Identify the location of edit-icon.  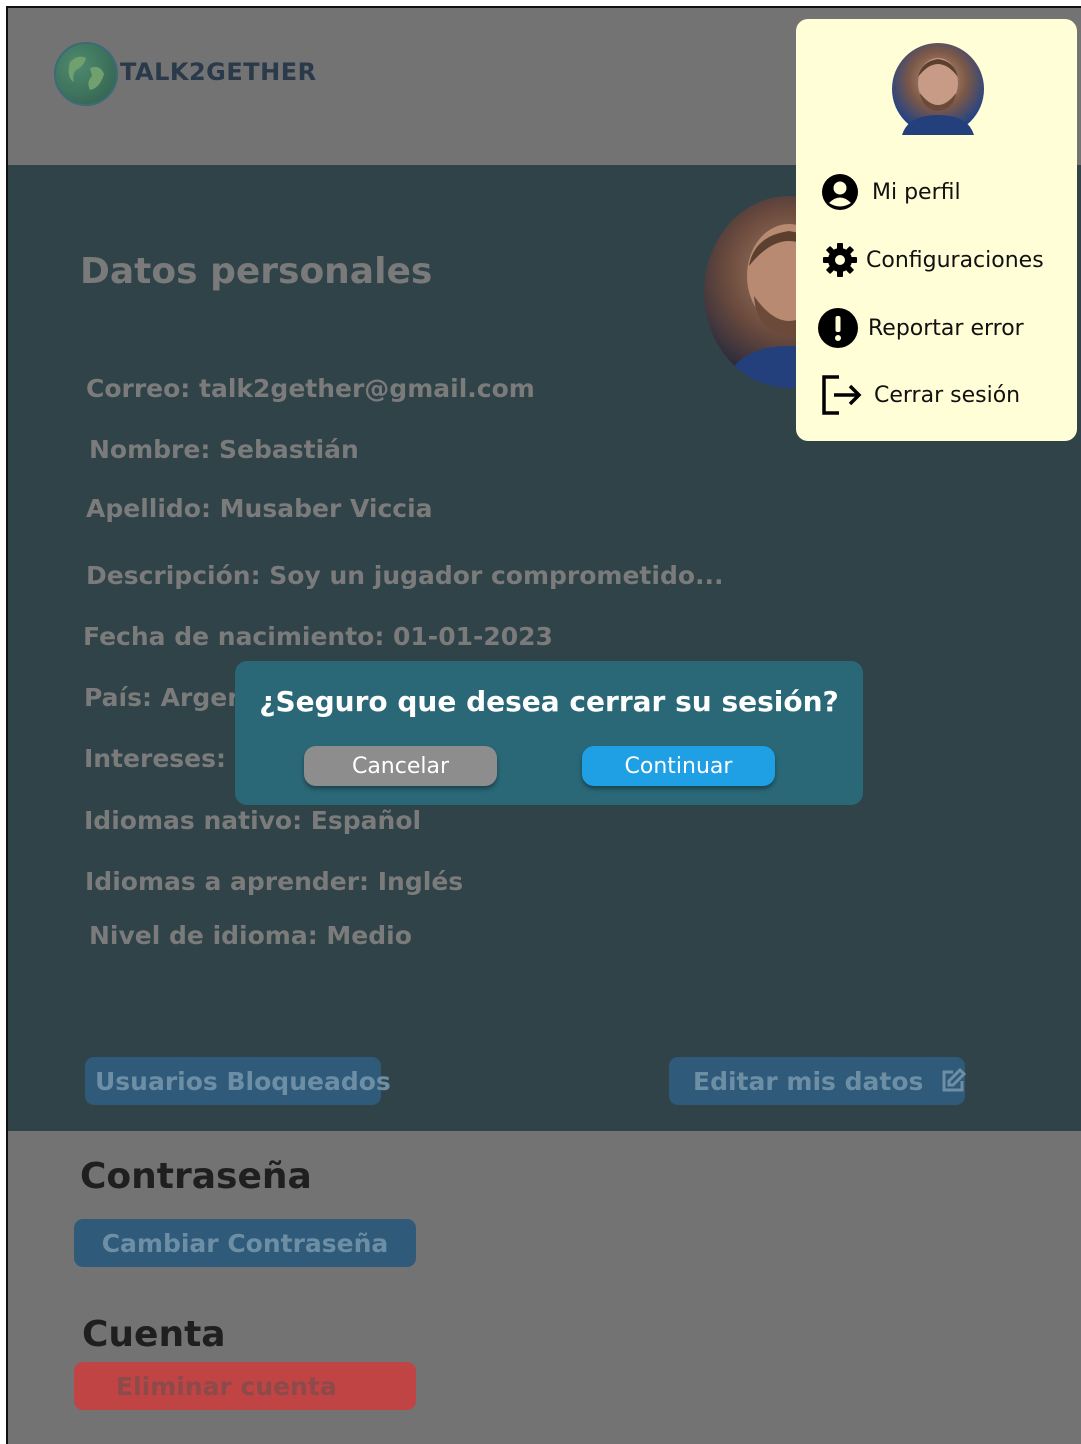
(953, 1081).